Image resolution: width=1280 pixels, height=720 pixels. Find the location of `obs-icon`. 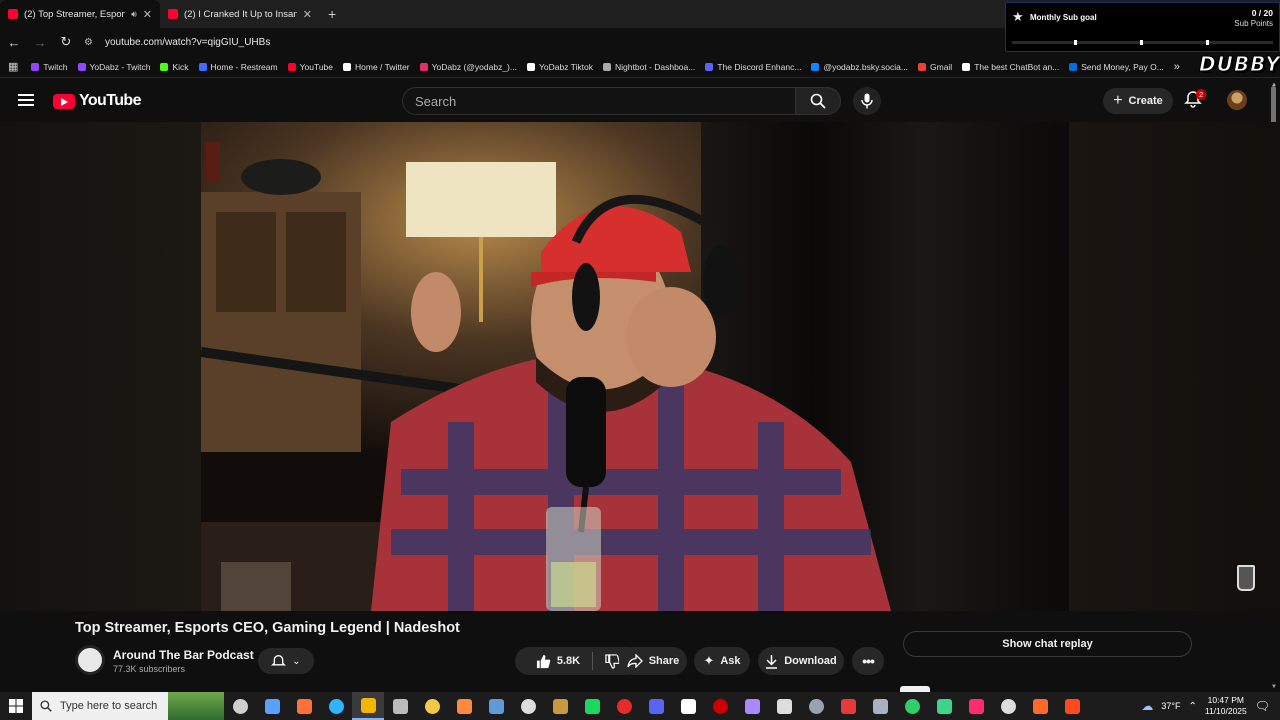

obs-icon is located at coordinates (400, 706).